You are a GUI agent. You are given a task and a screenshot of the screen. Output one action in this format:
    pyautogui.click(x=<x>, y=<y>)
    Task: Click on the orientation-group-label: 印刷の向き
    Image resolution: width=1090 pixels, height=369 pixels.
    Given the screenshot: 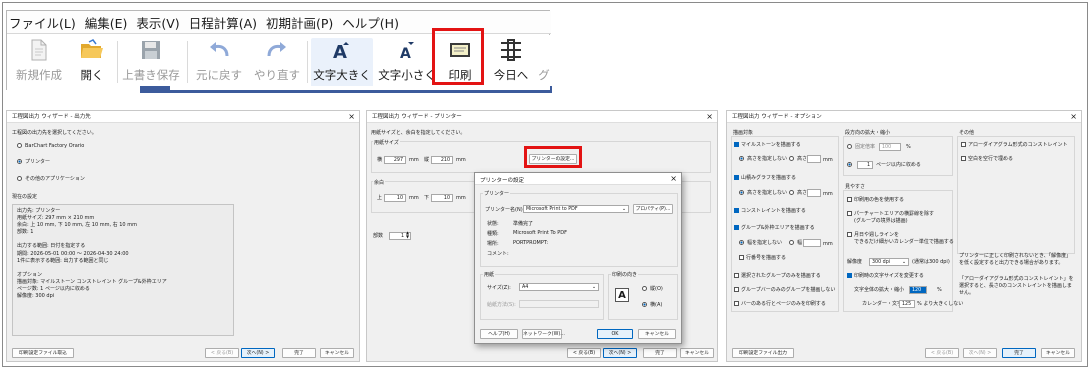 What is the action you would take?
    pyautogui.click(x=625, y=274)
    